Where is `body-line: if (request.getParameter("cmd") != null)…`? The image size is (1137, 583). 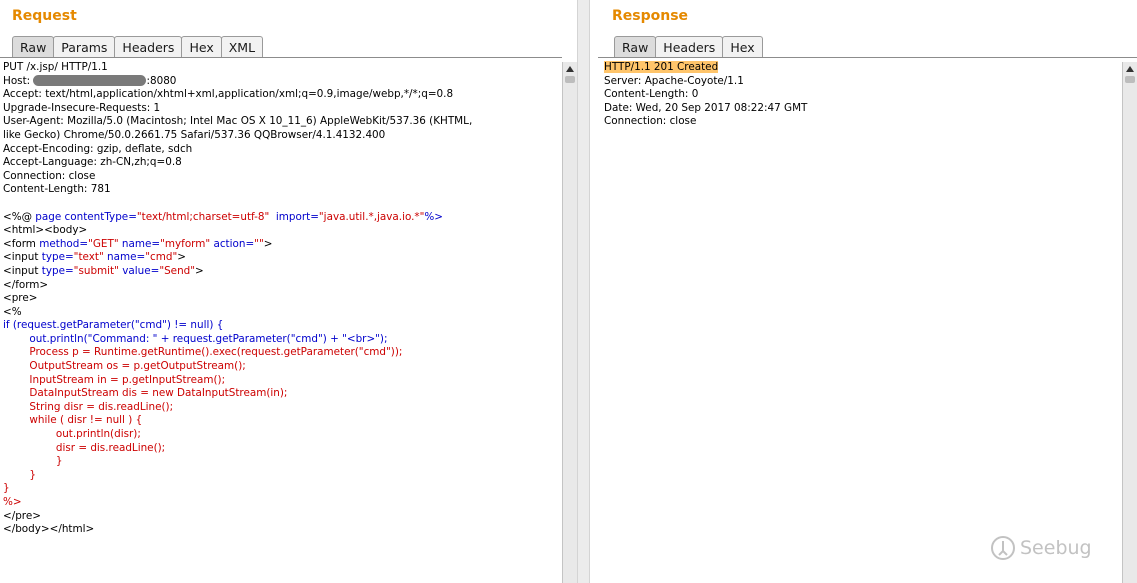
body-line: if (request.getParameter("cmd") != null)… is located at coordinates (113, 325).